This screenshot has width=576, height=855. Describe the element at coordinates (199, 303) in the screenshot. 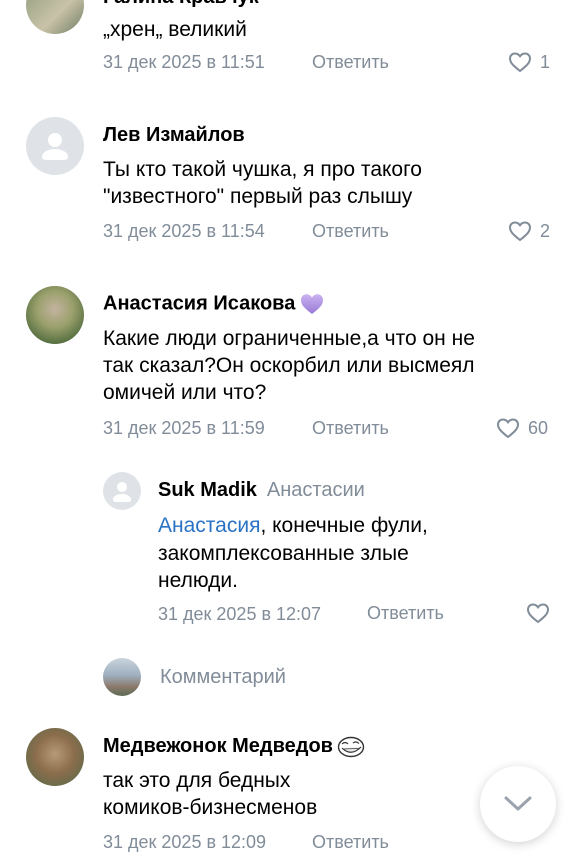

I see `comment-author-name: Анастасия Исакова` at that location.